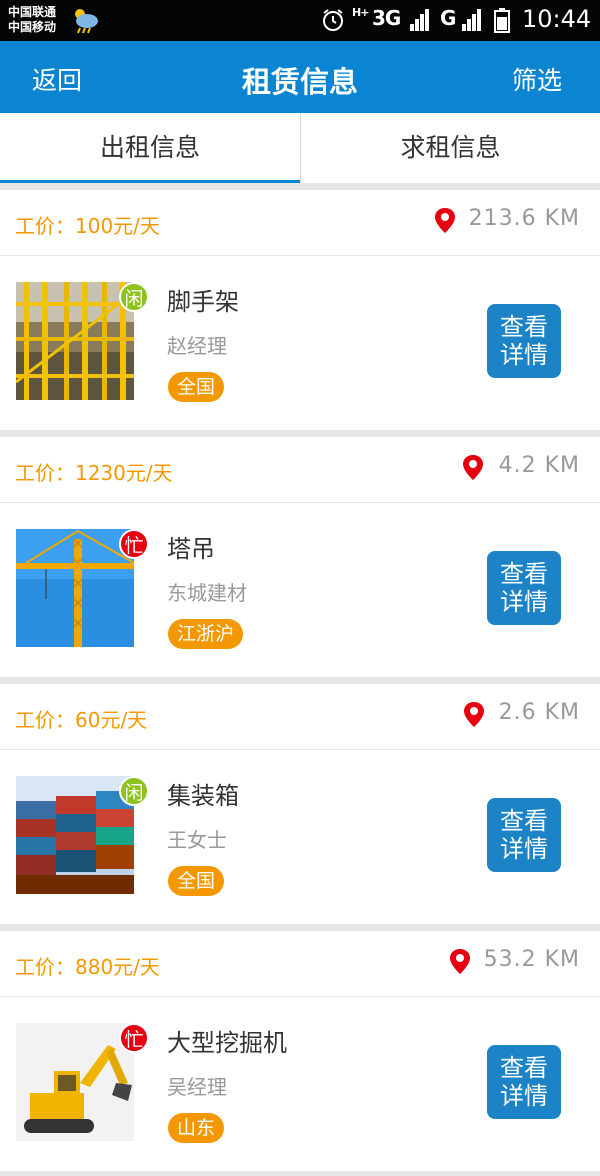  What do you see at coordinates (32, 27) in the screenshot?
I see `carrier-2: 中国移动` at bounding box center [32, 27].